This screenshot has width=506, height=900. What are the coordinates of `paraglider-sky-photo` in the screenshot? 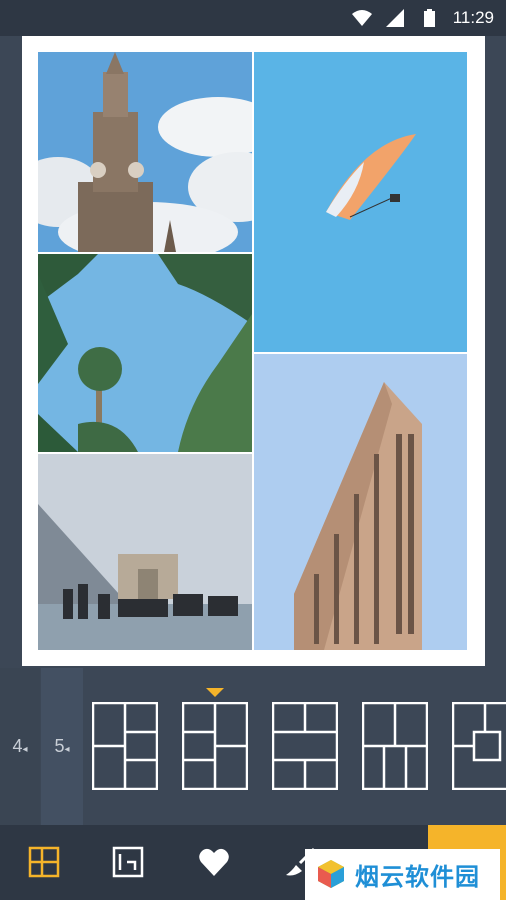 It's located at (360, 202).